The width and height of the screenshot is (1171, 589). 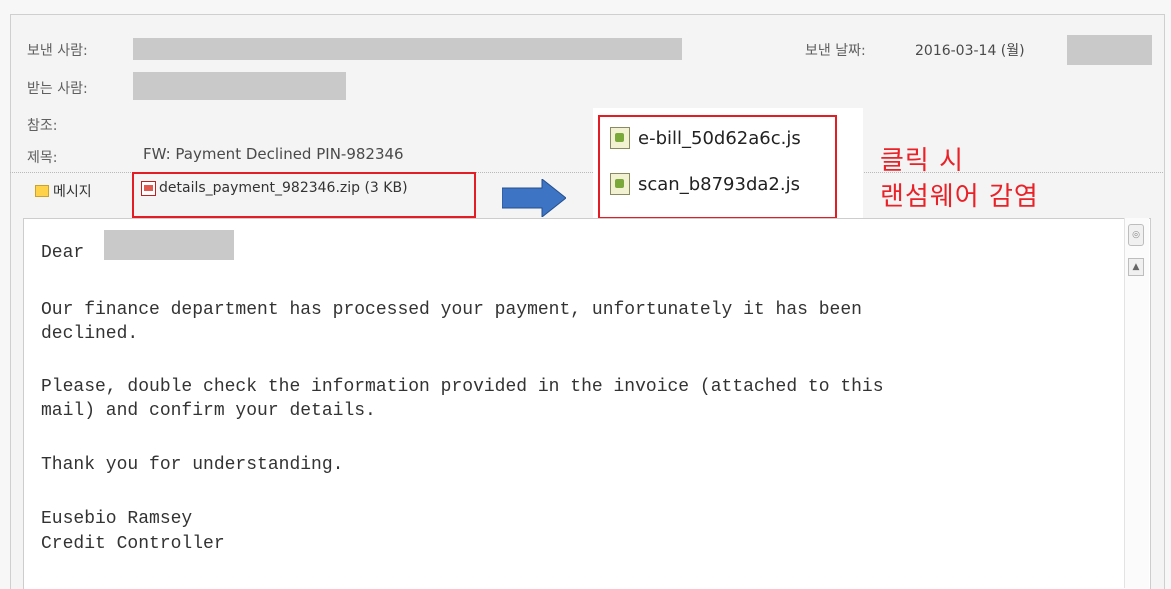 I want to click on tab-message: 메시지, so click(x=63, y=191).